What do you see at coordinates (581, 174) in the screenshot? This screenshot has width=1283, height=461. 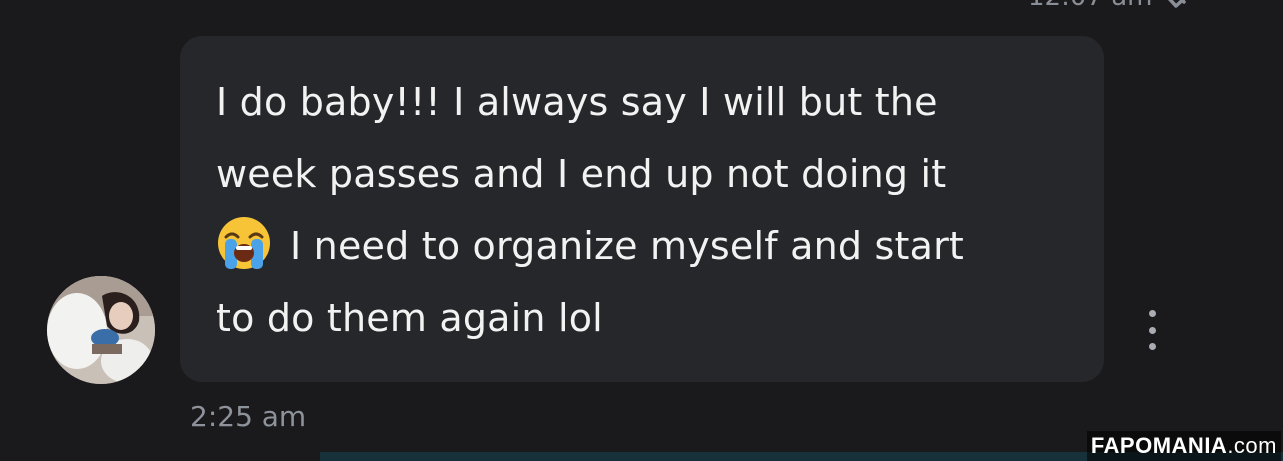 I see `message-line-2: week passes and I end up not doing it` at bounding box center [581, 174].